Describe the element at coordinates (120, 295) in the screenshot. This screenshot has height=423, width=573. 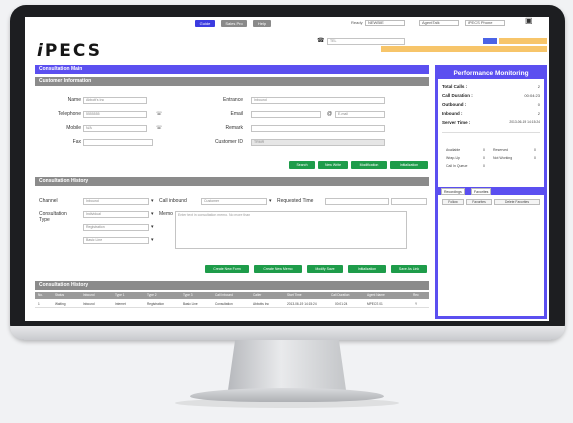
I see `col-type-1: Type 1` at that location.